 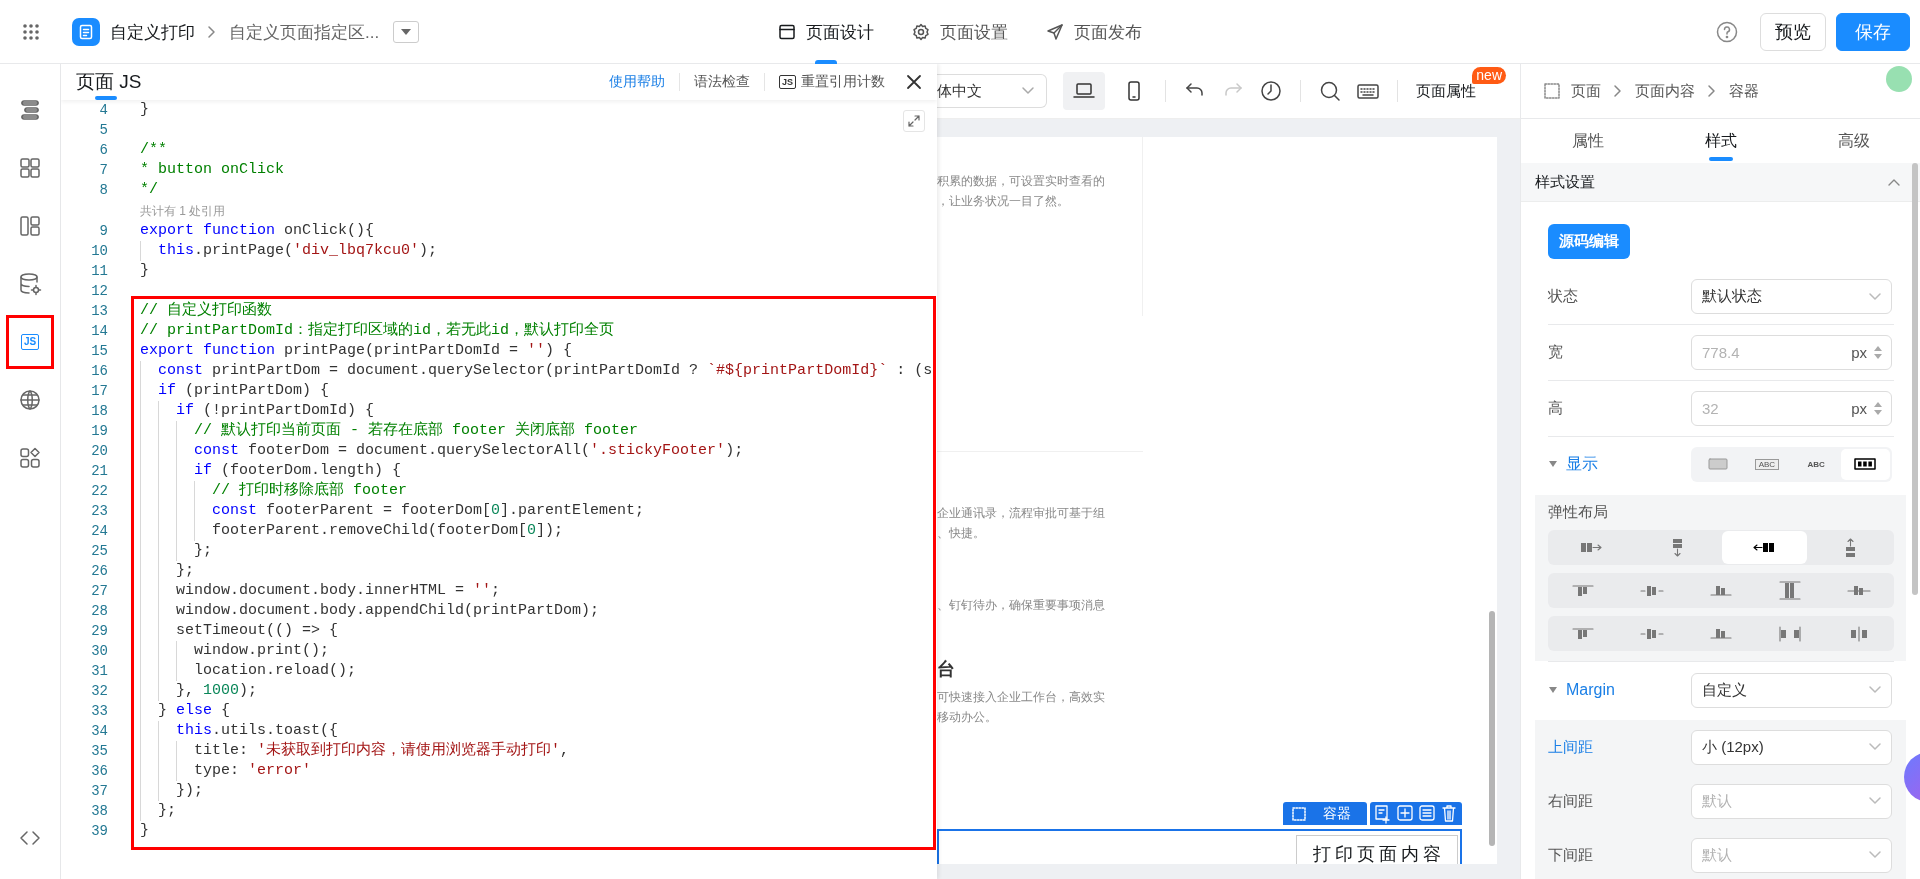 What do you see at coordinates (1084, 91) in the screenshot?
I see `device-toggle` at bounding box center [1084, 91].